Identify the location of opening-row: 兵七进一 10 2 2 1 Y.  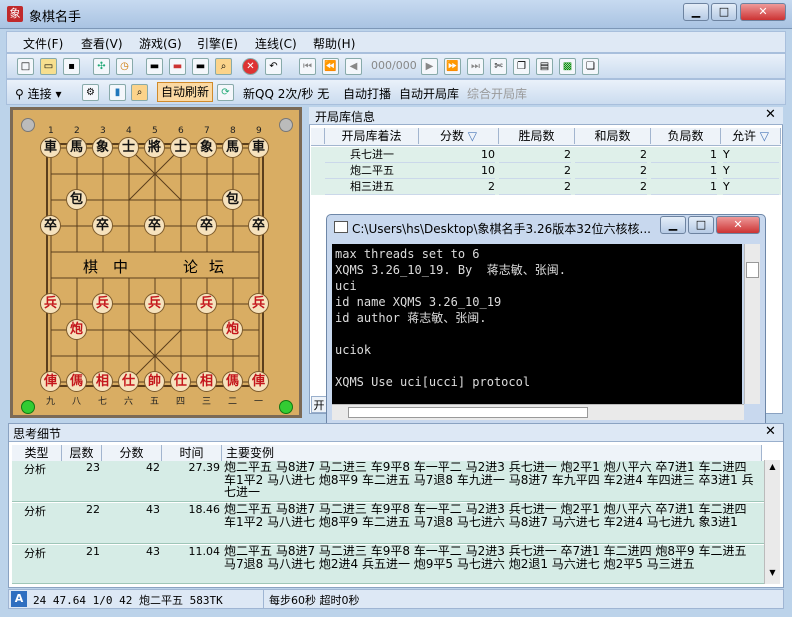
(546, 155).